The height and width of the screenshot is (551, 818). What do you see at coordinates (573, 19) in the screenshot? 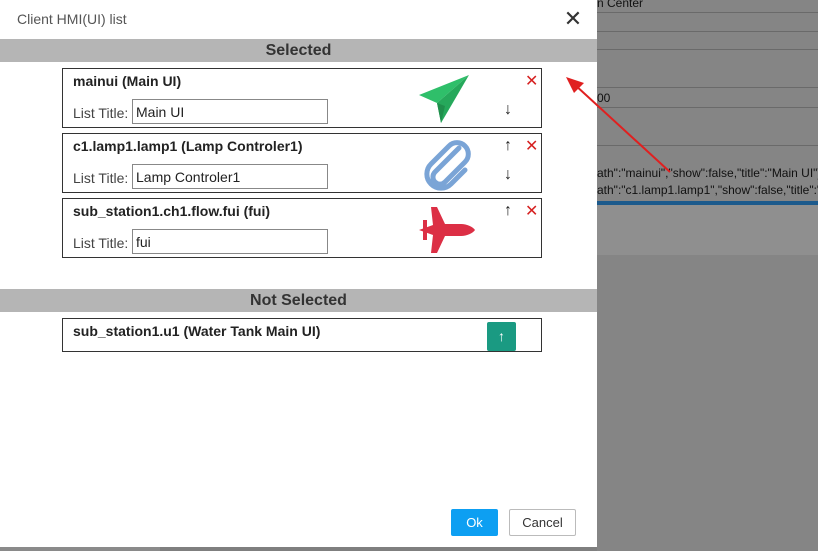
I see `close-icon: ✕` at bounding box center [573, 19].